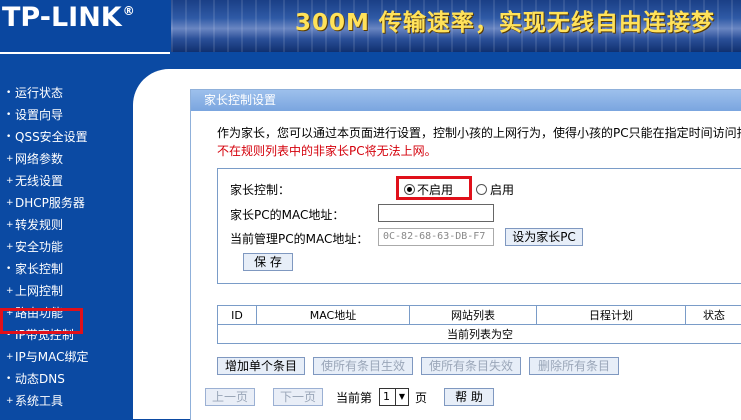  Describe the element at coordinates (421, 397) in the screenshot. I see `page-suffix-label: 页` at that location.